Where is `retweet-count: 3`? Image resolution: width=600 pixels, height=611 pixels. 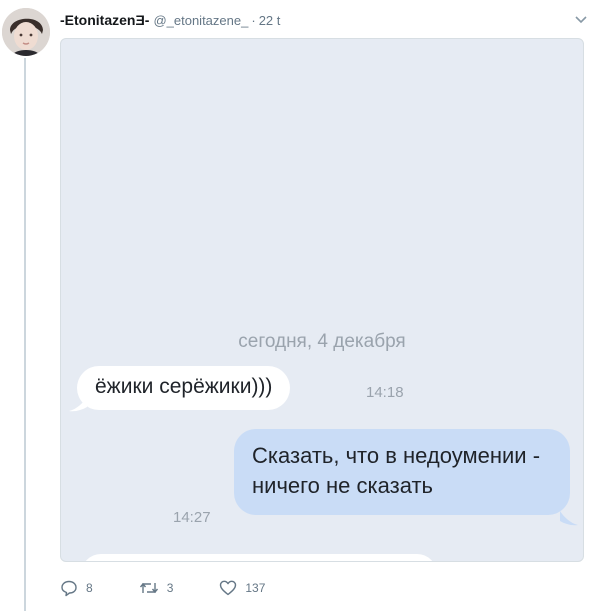
retweet-count: 3 is located at coordinates (170, 588).